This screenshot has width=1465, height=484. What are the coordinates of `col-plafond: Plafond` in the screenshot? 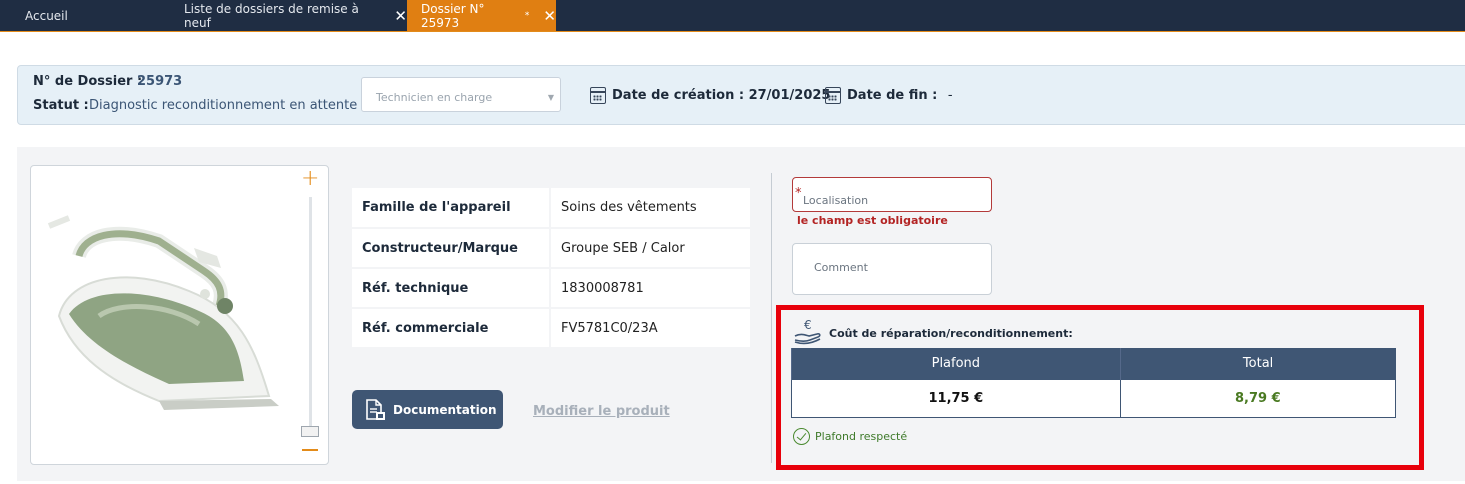 It's located at (956, 363).